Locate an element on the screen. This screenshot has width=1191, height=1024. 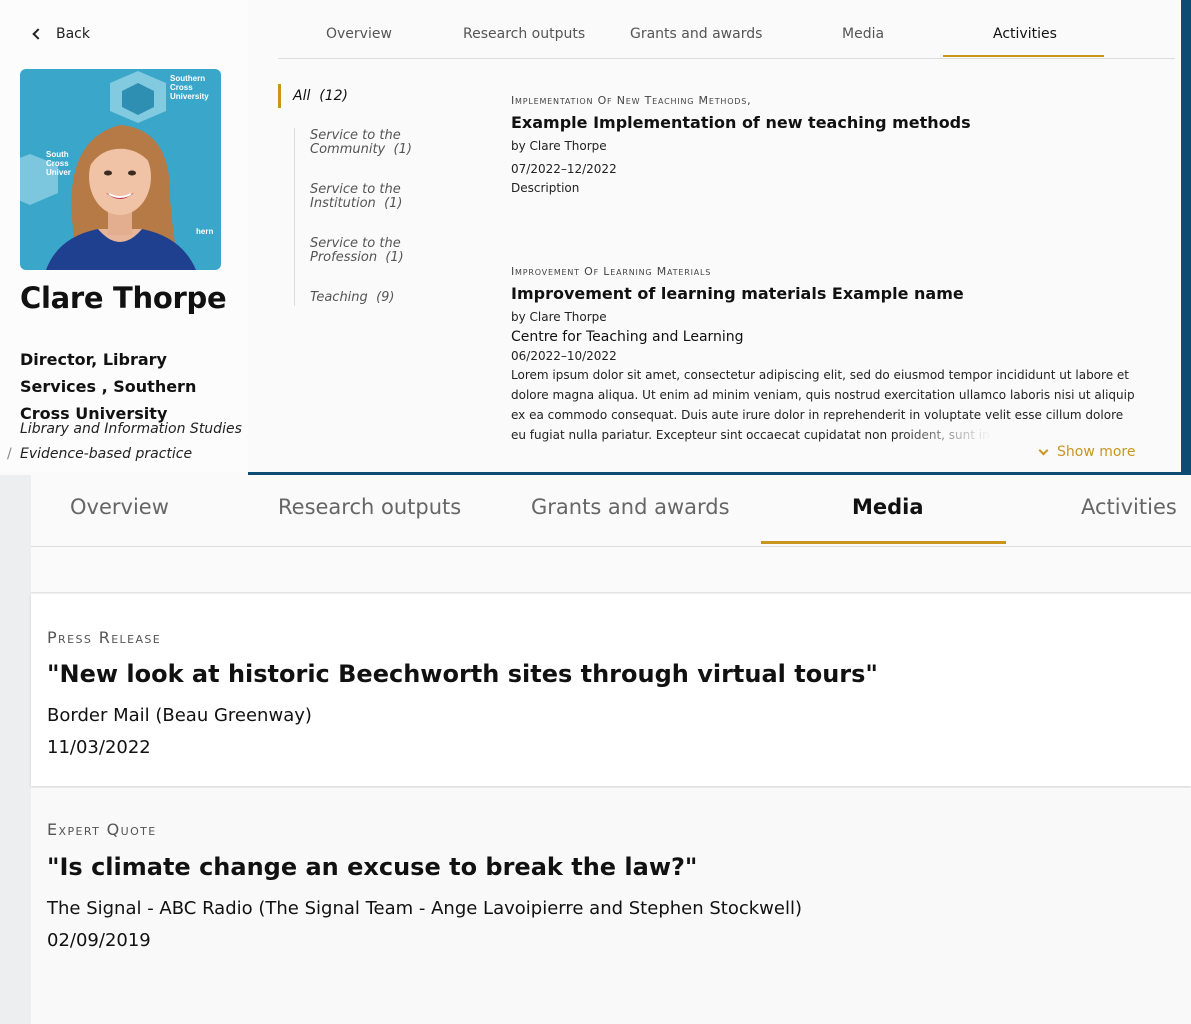
svg-text: University is located at coordinates (189, 96).